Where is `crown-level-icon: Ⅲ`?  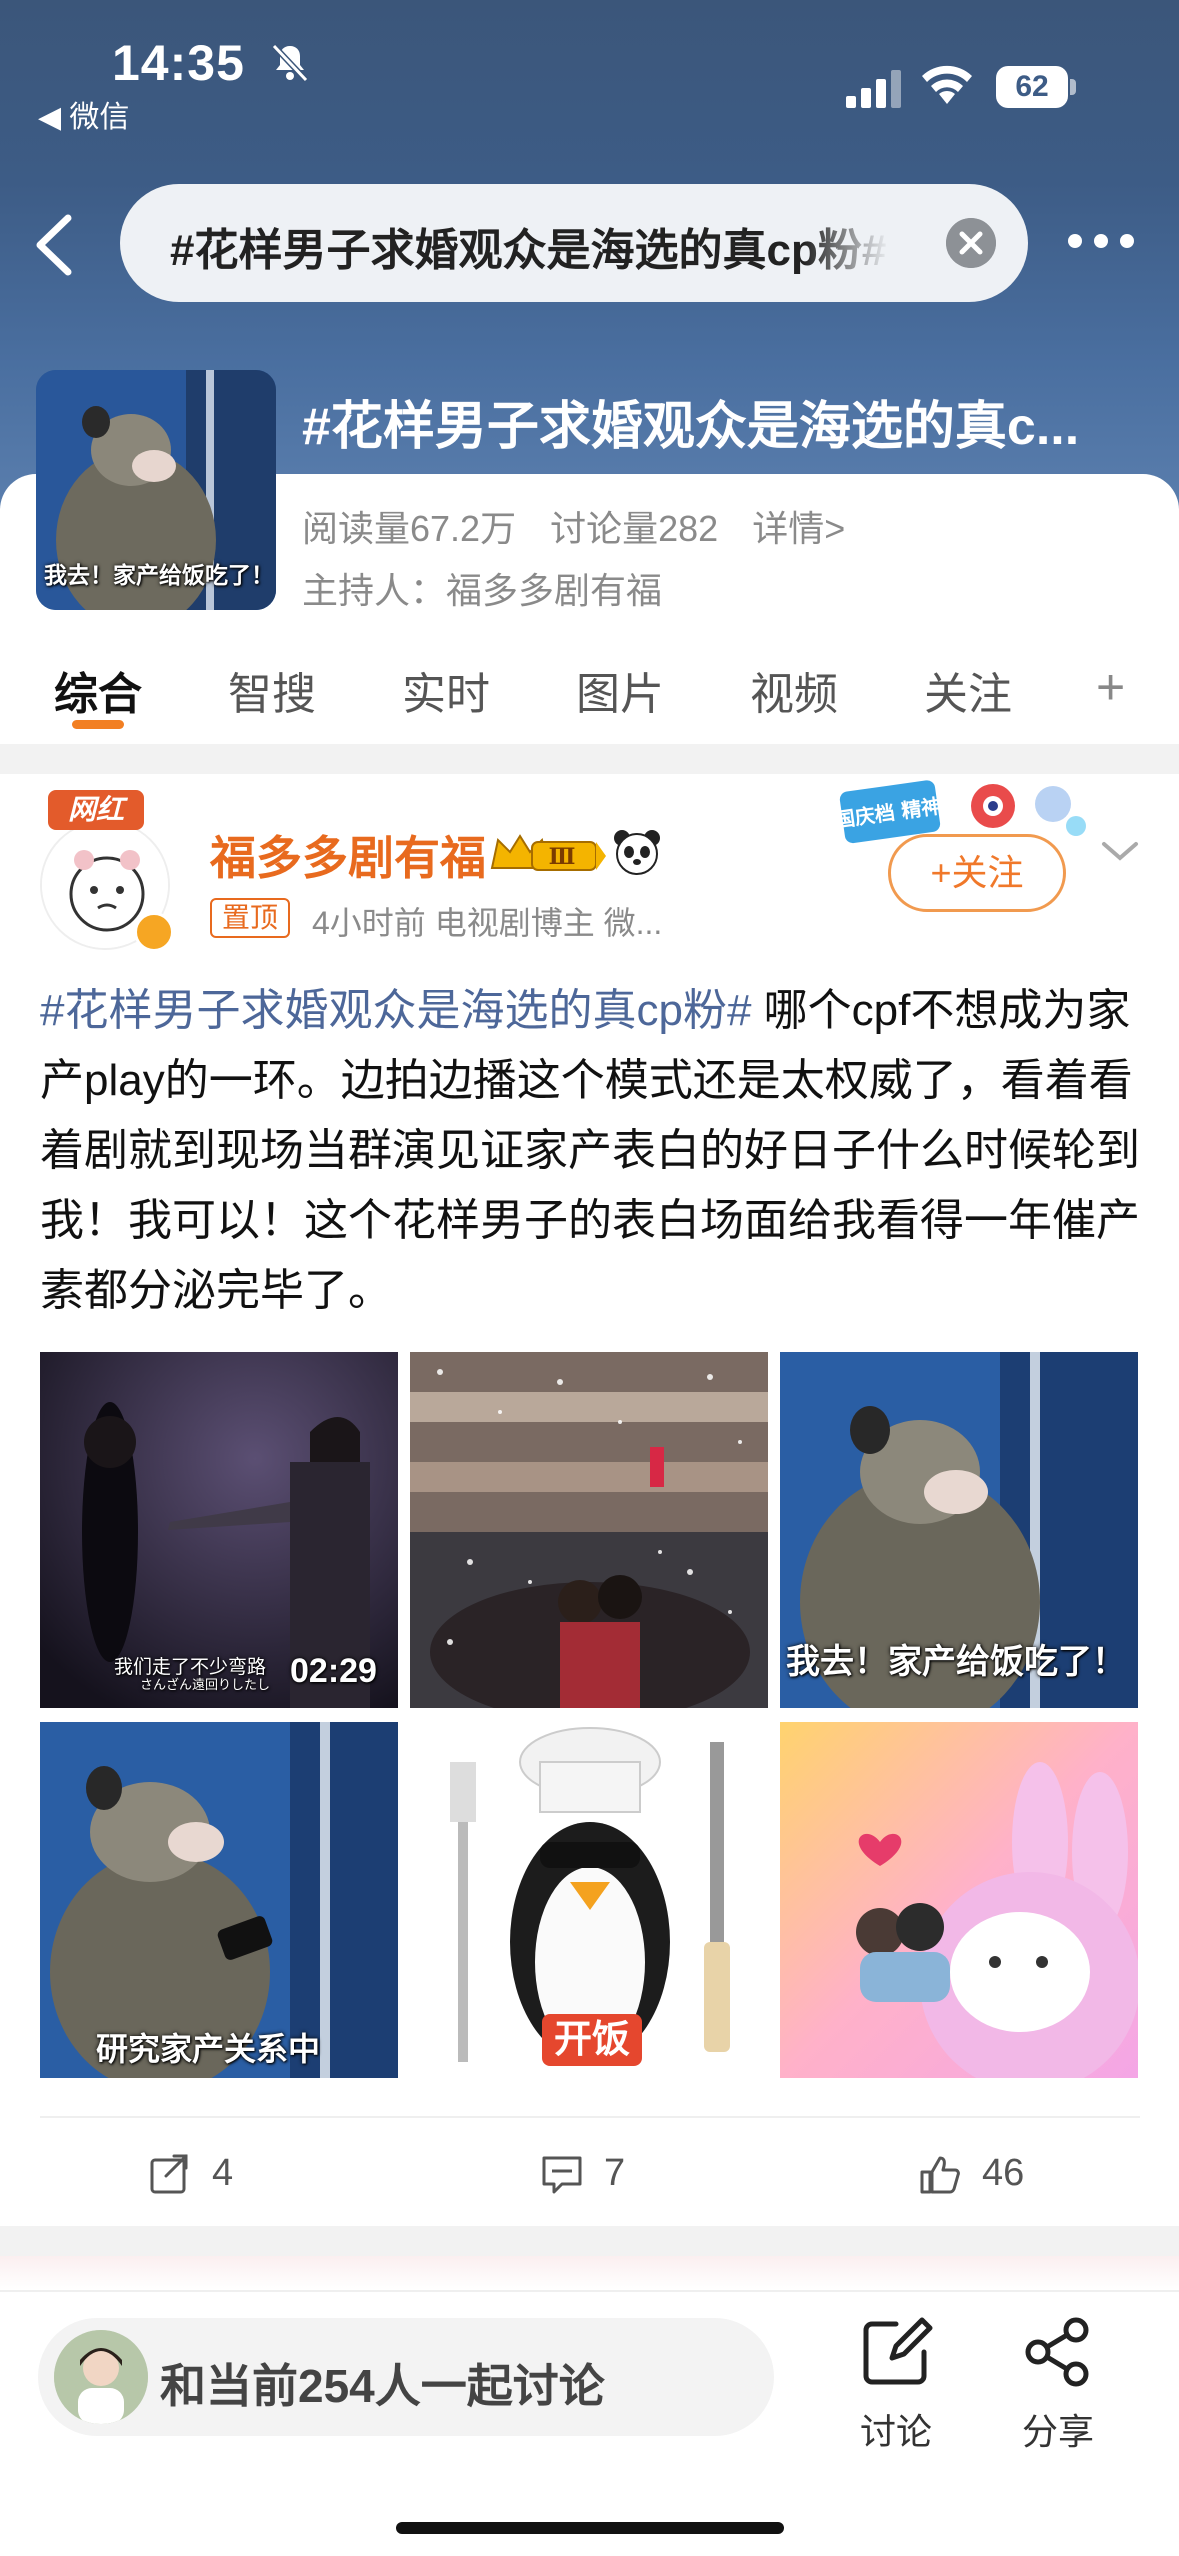
crown-level-icon: Ⅲ is located at coordinates (548, 852).